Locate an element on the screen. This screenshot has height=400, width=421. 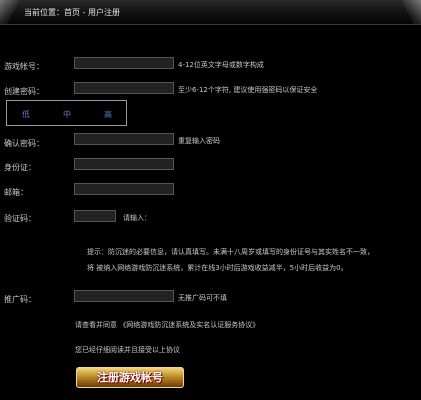
email-label: 邮箱： is located at coordinates (16, 192).